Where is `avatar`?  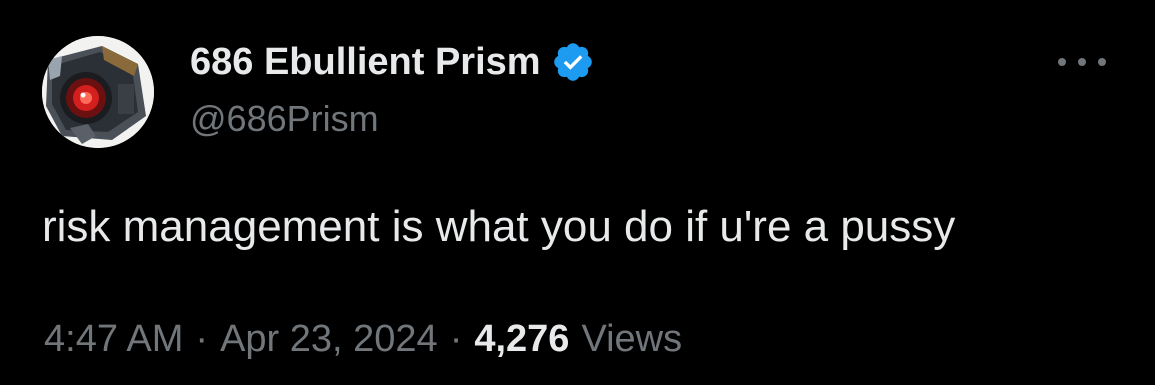 avatar is located at coordinates (98, 92).